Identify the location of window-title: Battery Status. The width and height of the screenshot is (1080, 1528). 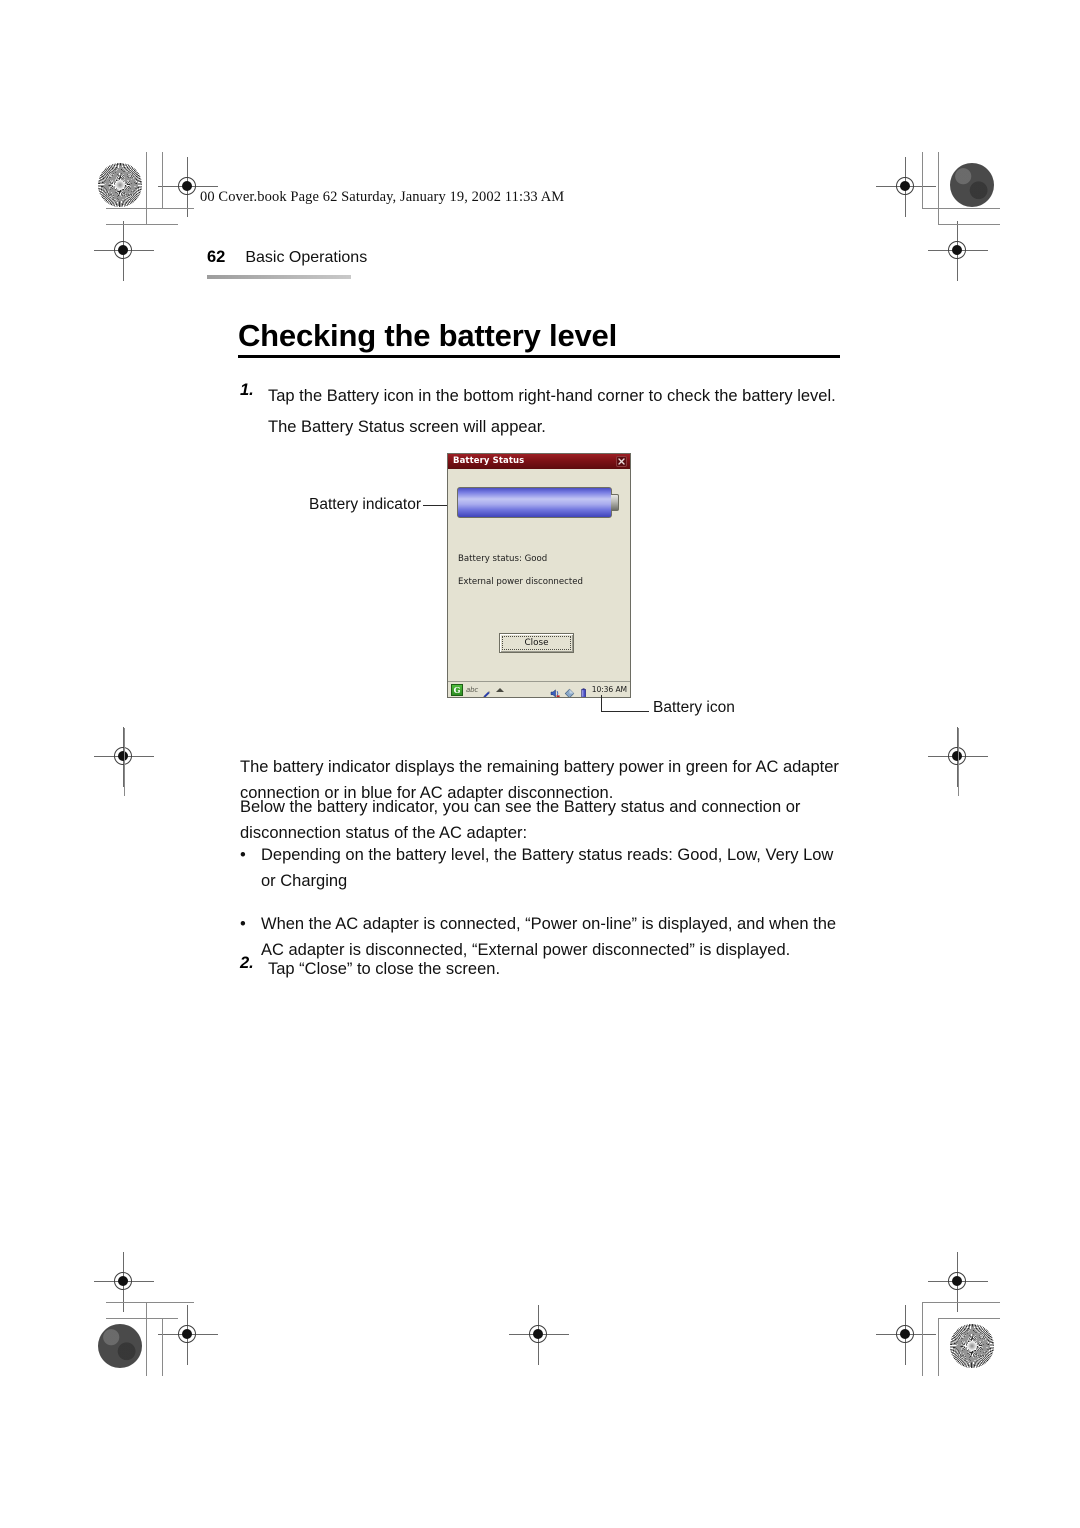
(489, 461).